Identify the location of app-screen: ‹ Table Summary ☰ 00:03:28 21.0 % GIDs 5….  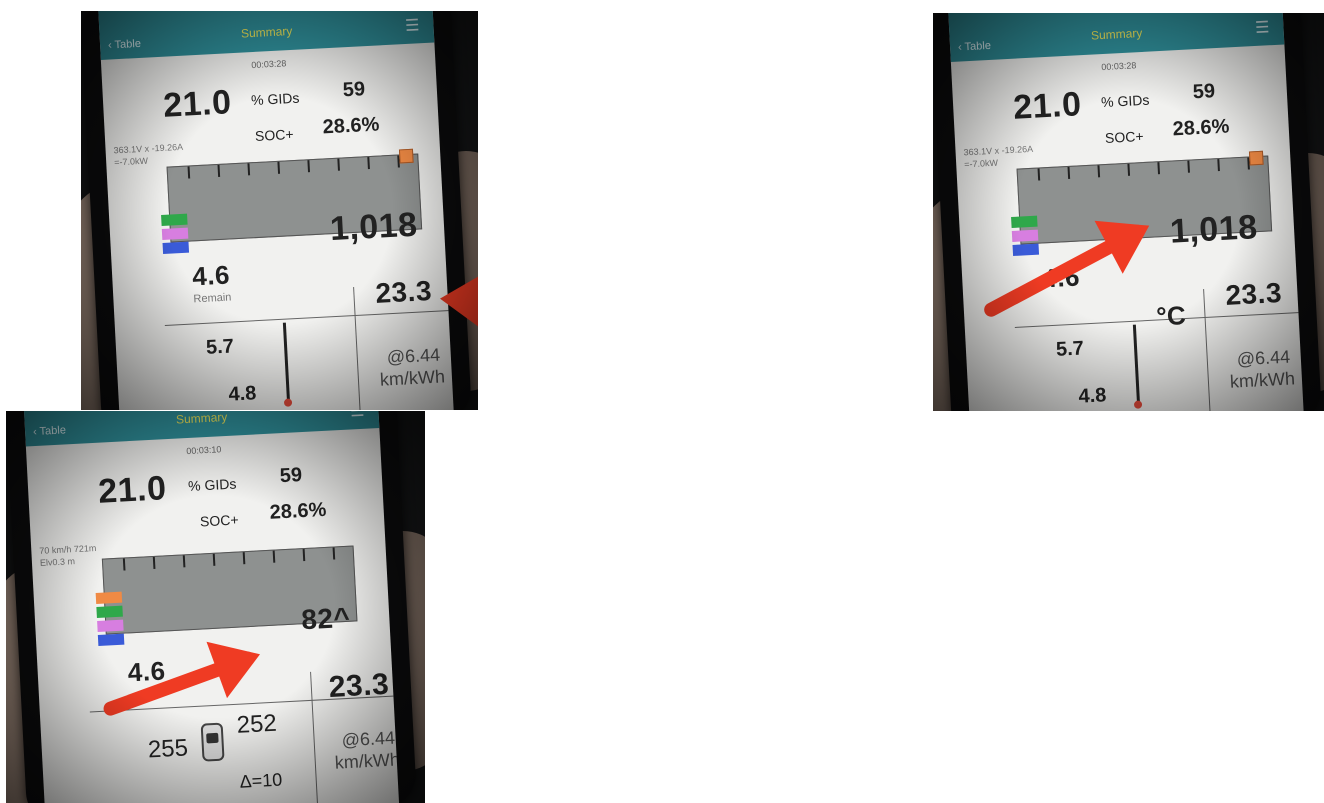
(276, 210).